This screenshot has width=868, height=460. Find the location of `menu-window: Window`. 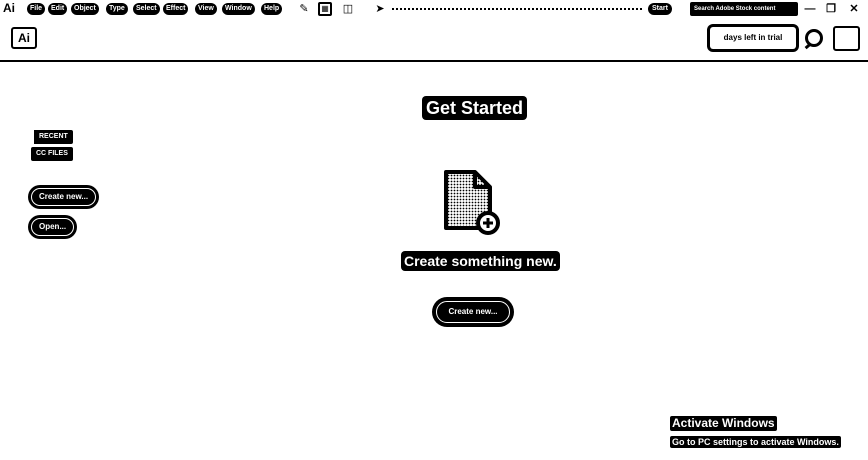

menu-window: Window is located at coordinates (238, 9).